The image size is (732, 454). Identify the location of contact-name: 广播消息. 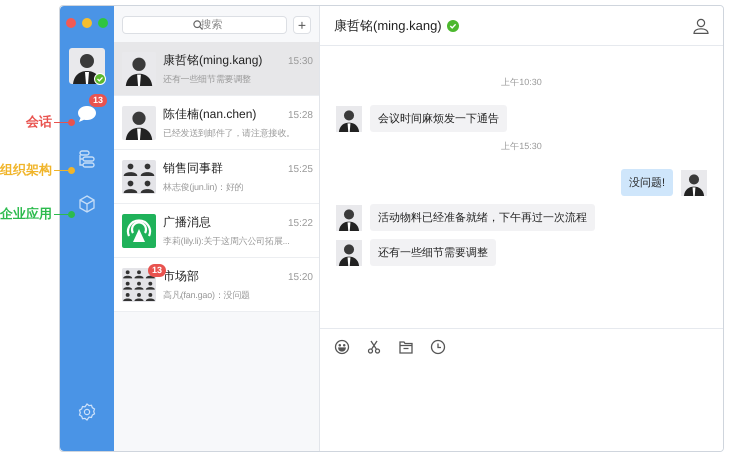
(187, 222).